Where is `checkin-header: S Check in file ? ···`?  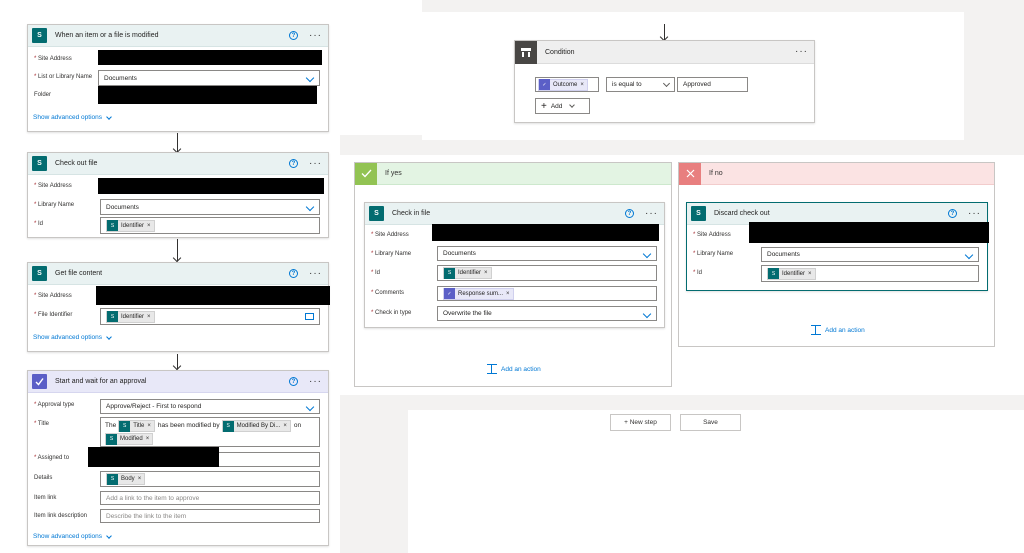
checkin-header: S Check in file ? ··· is located at coordinates (514, 214).